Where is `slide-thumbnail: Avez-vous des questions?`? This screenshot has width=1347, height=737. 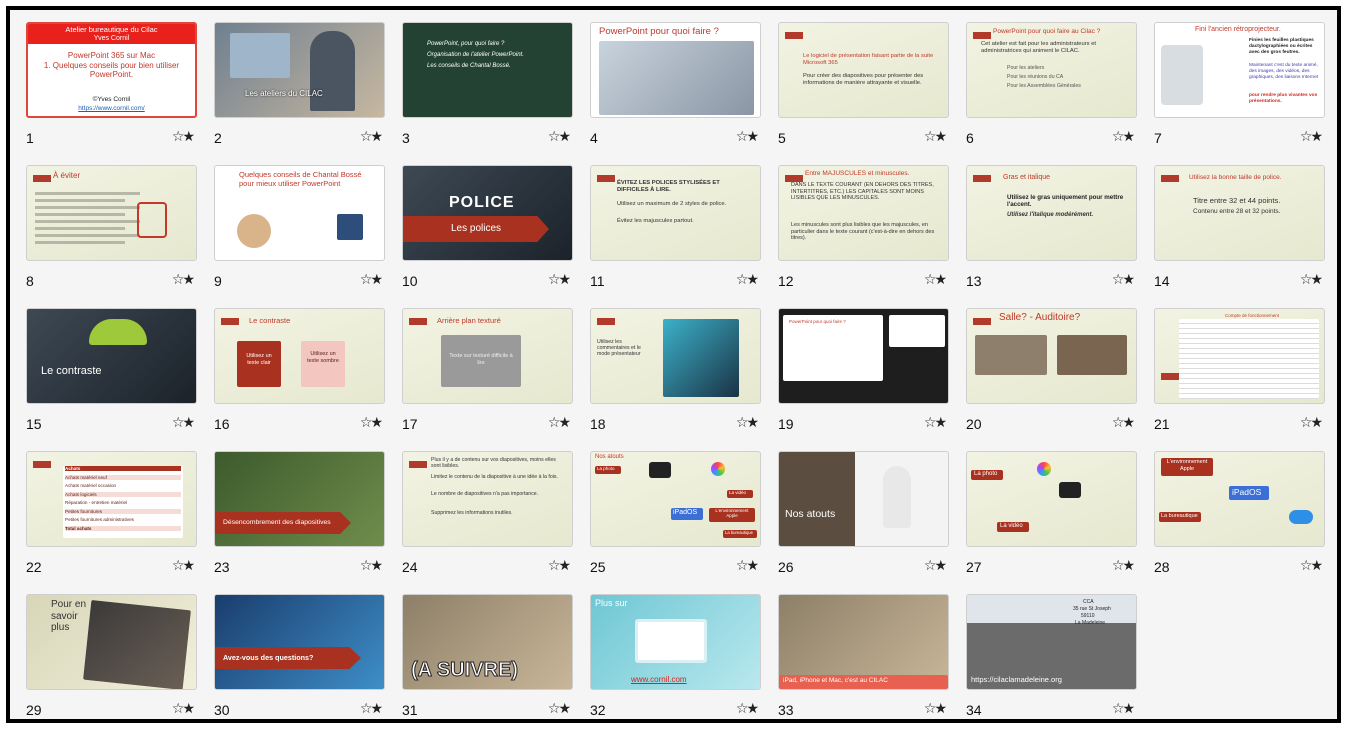
slide-thumbnail: Avez-vous des questions? is located at coordinates (299, 642).